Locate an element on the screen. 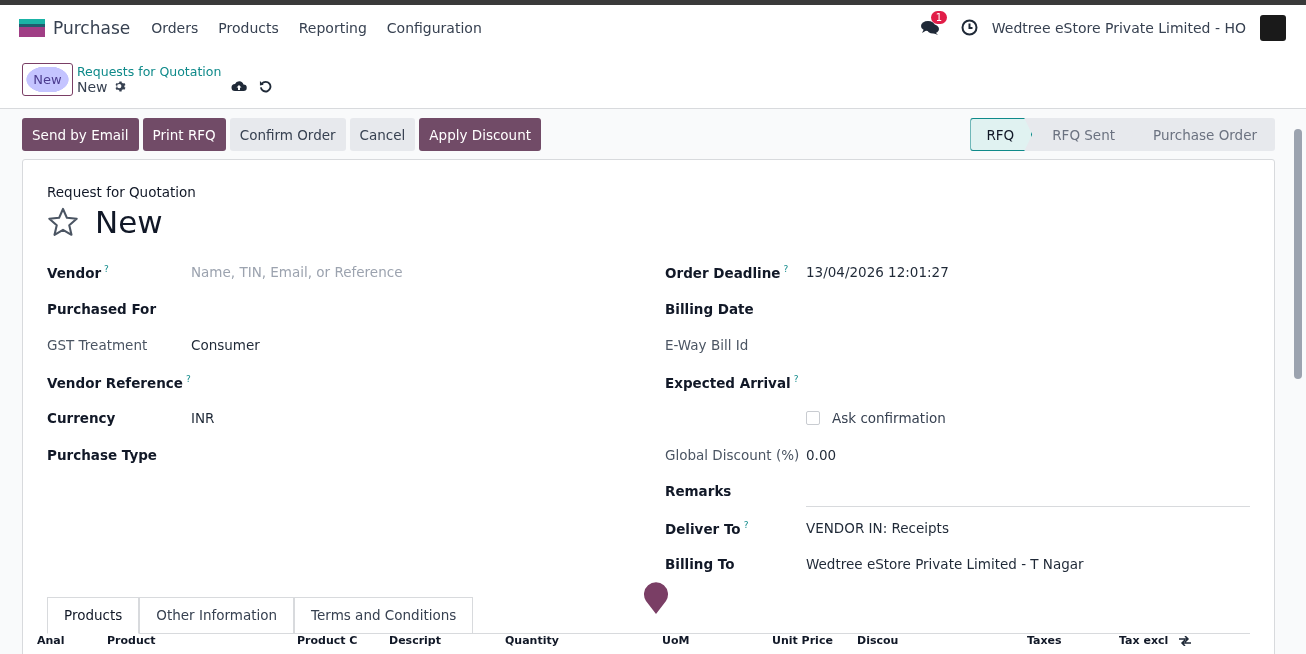 This screenshot has height=654, width=1306. field-label: Currency is located at coordinates (82, 418).